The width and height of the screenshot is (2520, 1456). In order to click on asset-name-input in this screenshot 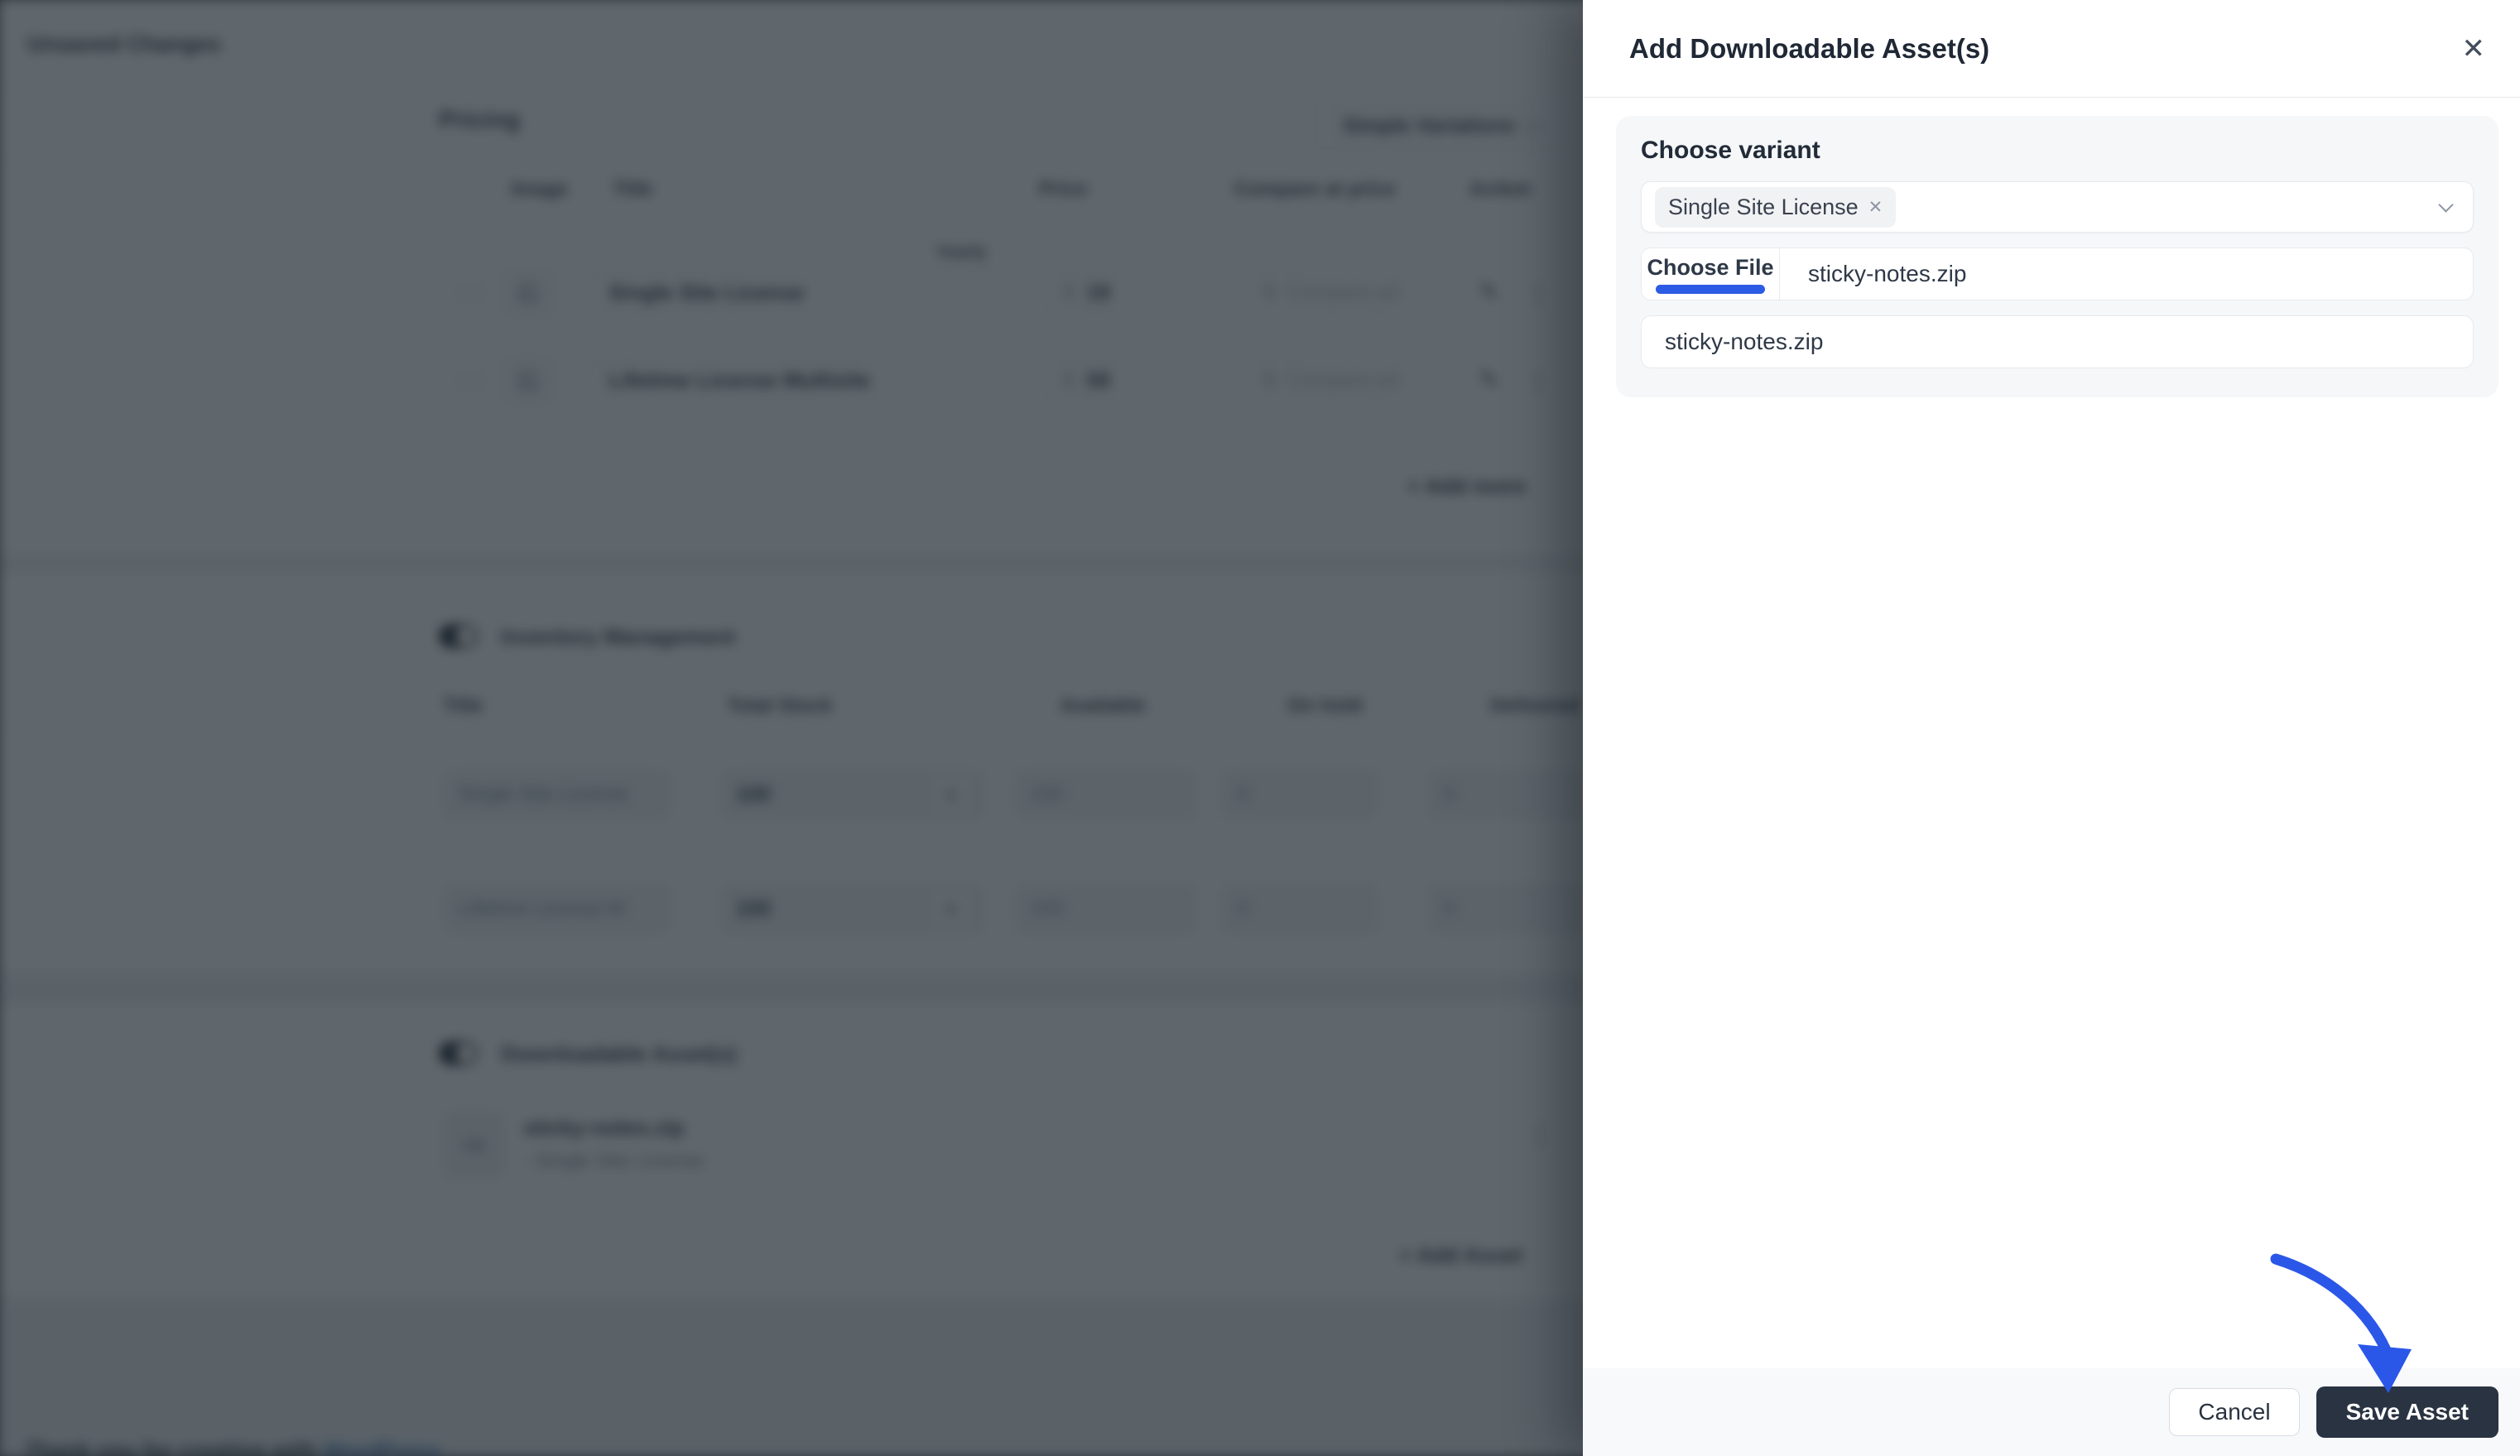, I will do `click(2057, 341)`.